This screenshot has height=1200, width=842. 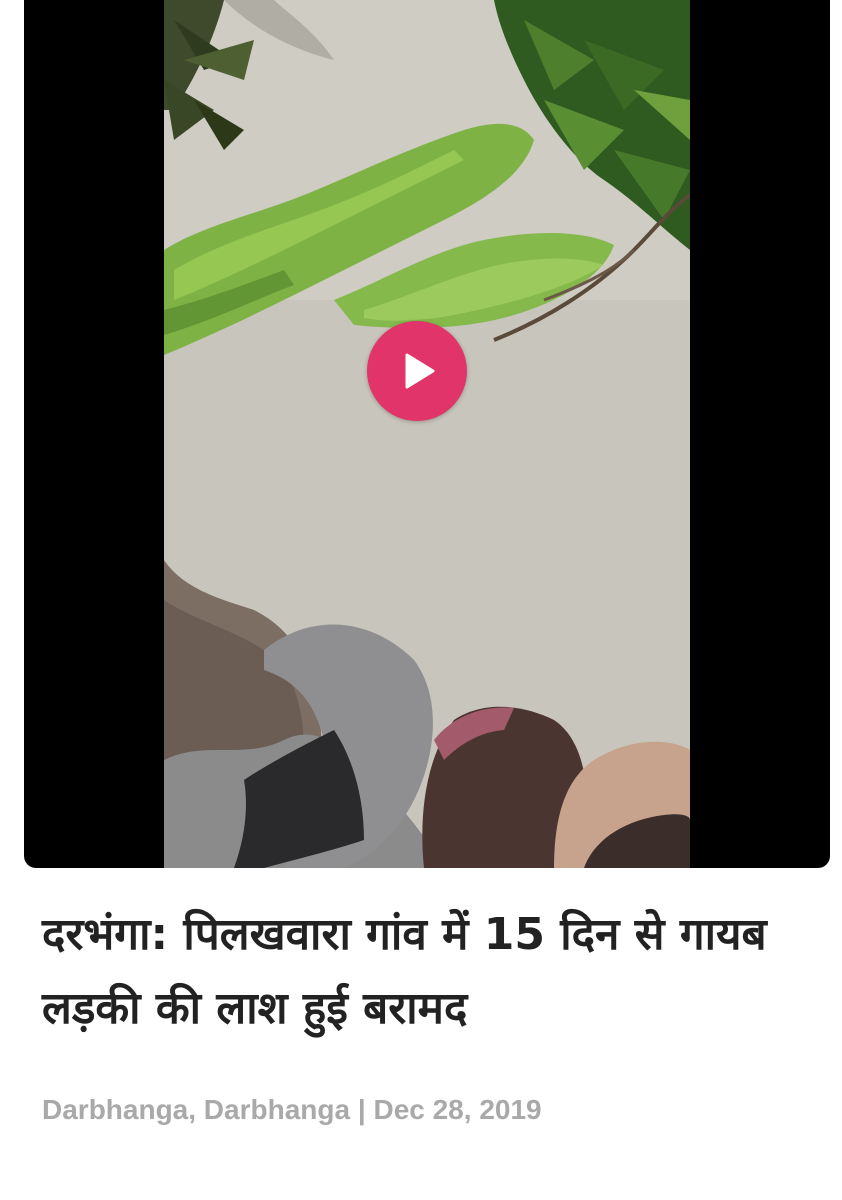 I want to click on play-button, so click(x=417, y=371).